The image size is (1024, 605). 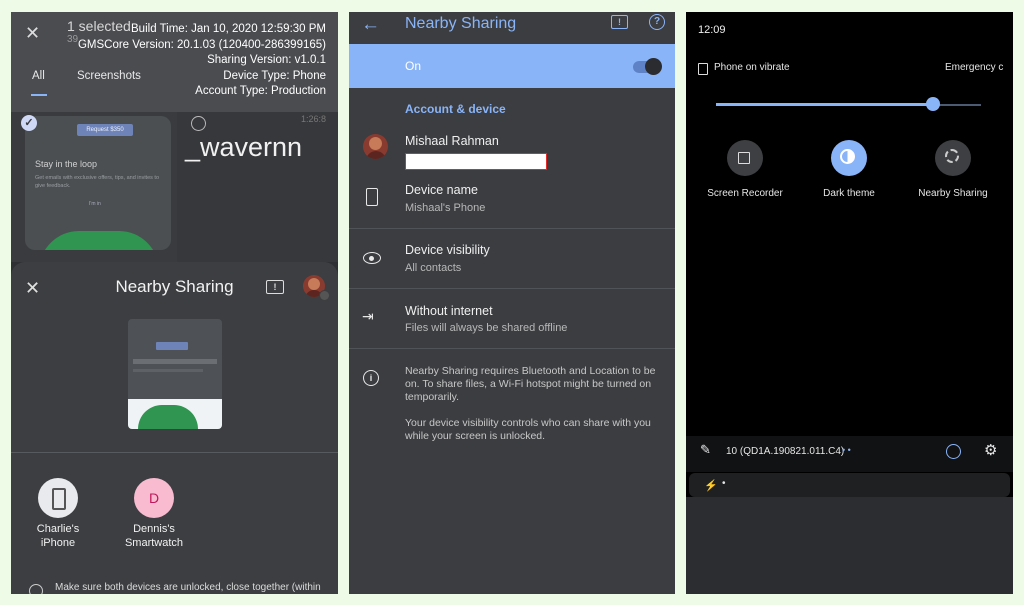 What do you see at coordinates (58, 536) in the screenshot?
I see `device-name: Charlie's iPhone` at bounding box center [58, 536].